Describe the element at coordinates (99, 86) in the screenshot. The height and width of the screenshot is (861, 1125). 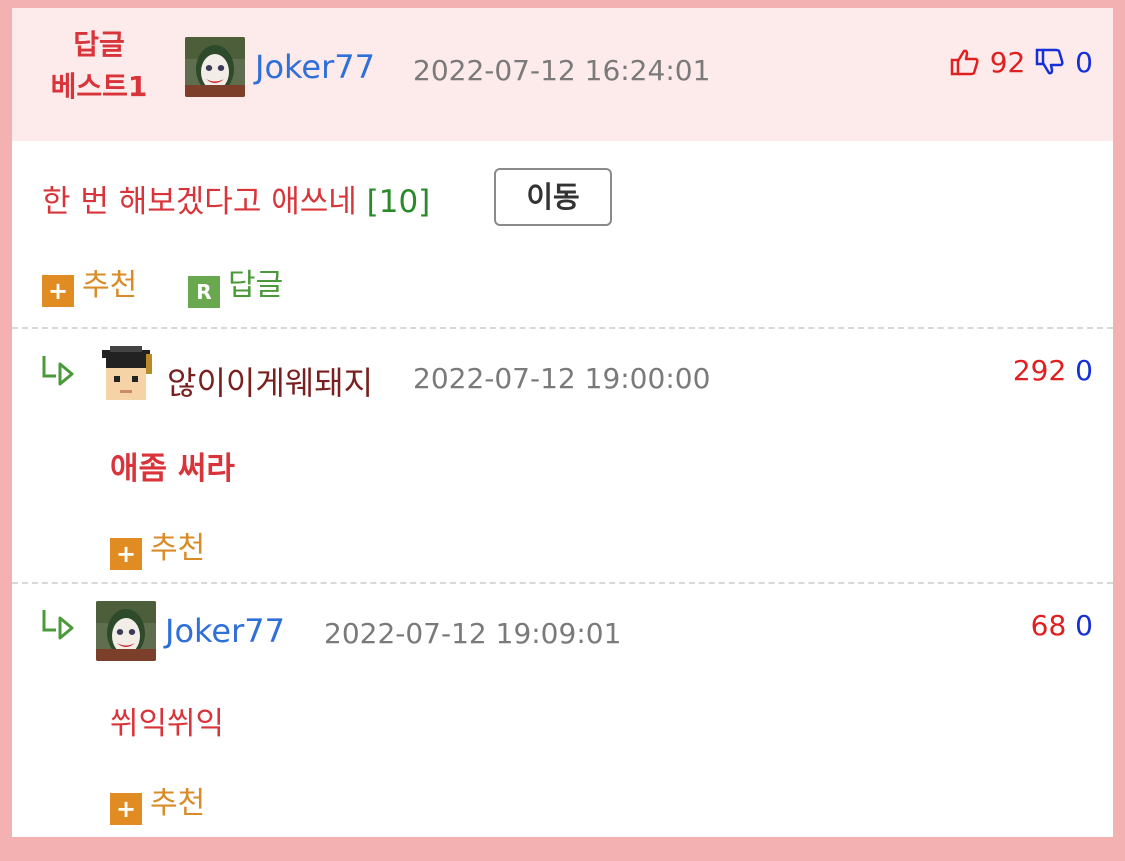
I see `badge-line2: 베스트1` at that location.